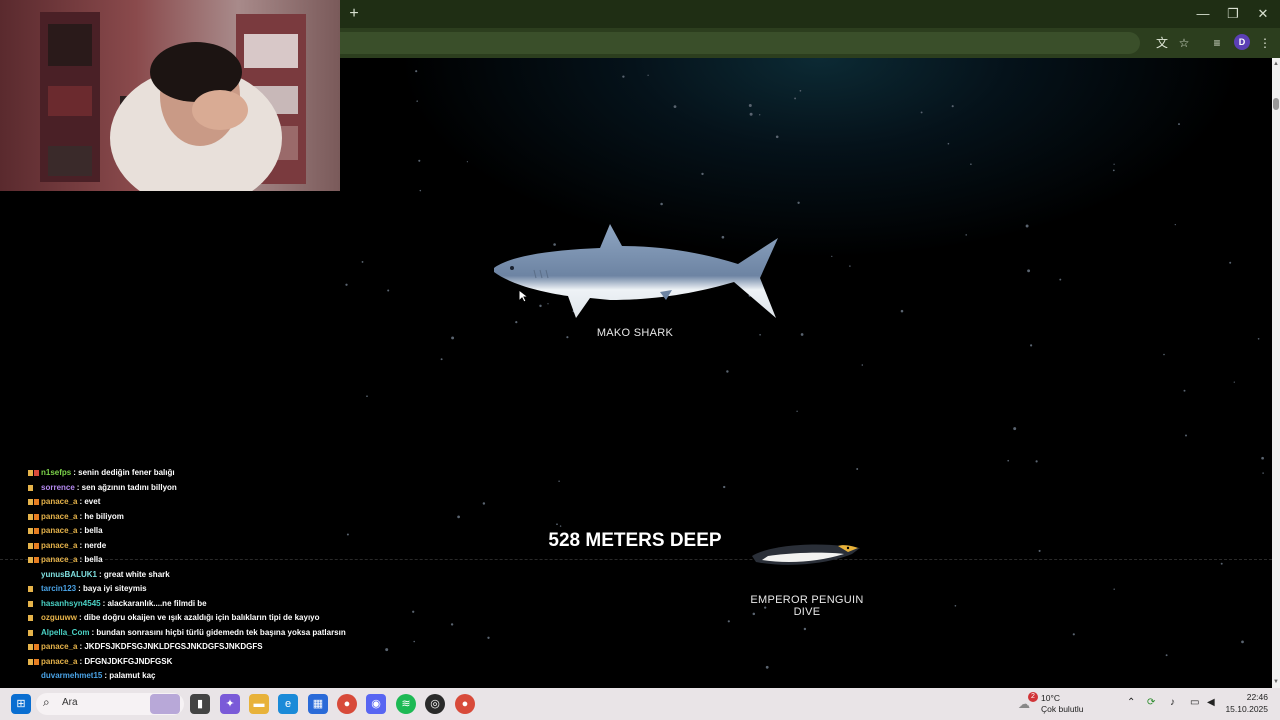  I want to click on clock-time: 22:46, so click(1248, 697).